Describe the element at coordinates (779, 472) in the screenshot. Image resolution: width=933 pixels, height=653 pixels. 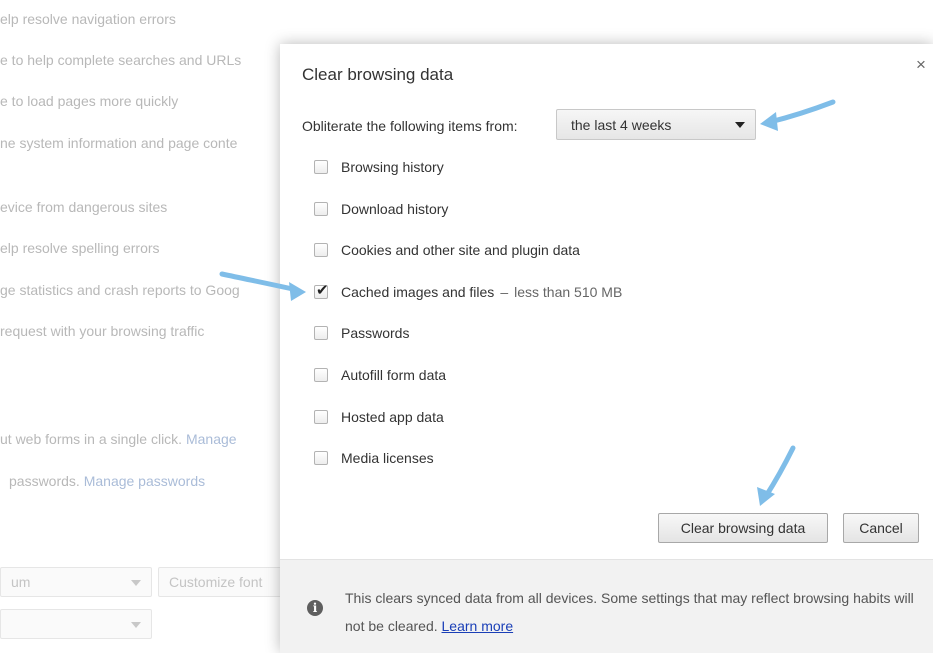
I see `arrow-to-clear-button` at that location.